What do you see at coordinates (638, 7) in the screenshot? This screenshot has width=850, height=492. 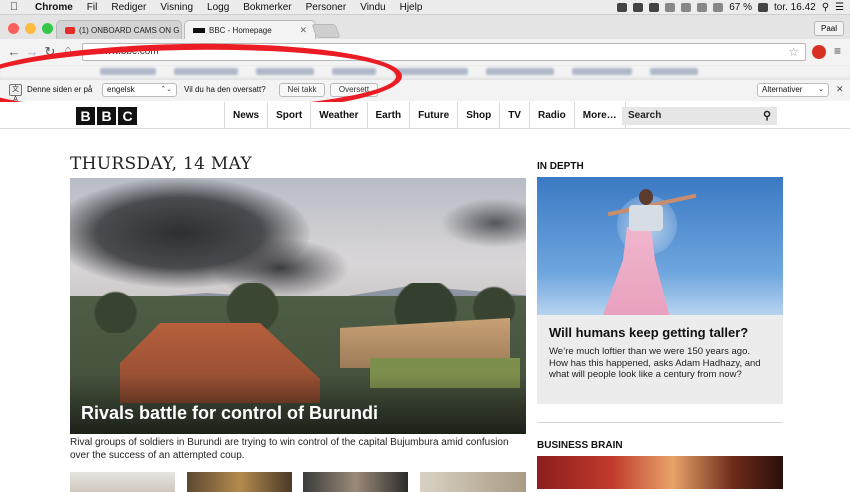 I see `app-tray-icon` at bounding box center [638, 7].